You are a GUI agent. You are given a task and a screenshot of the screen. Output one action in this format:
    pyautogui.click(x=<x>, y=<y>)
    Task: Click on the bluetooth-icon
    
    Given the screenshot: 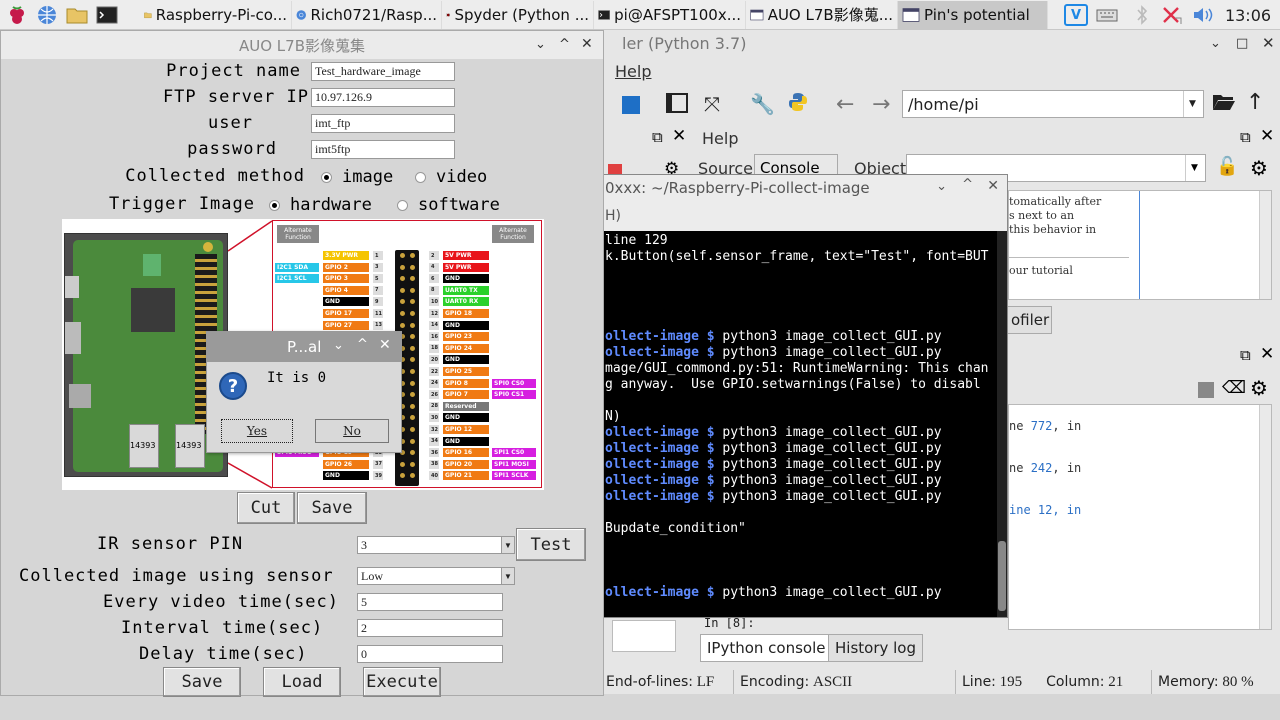 What is the action you would take?
    pyautogui.click(x=1142, y=15)
    